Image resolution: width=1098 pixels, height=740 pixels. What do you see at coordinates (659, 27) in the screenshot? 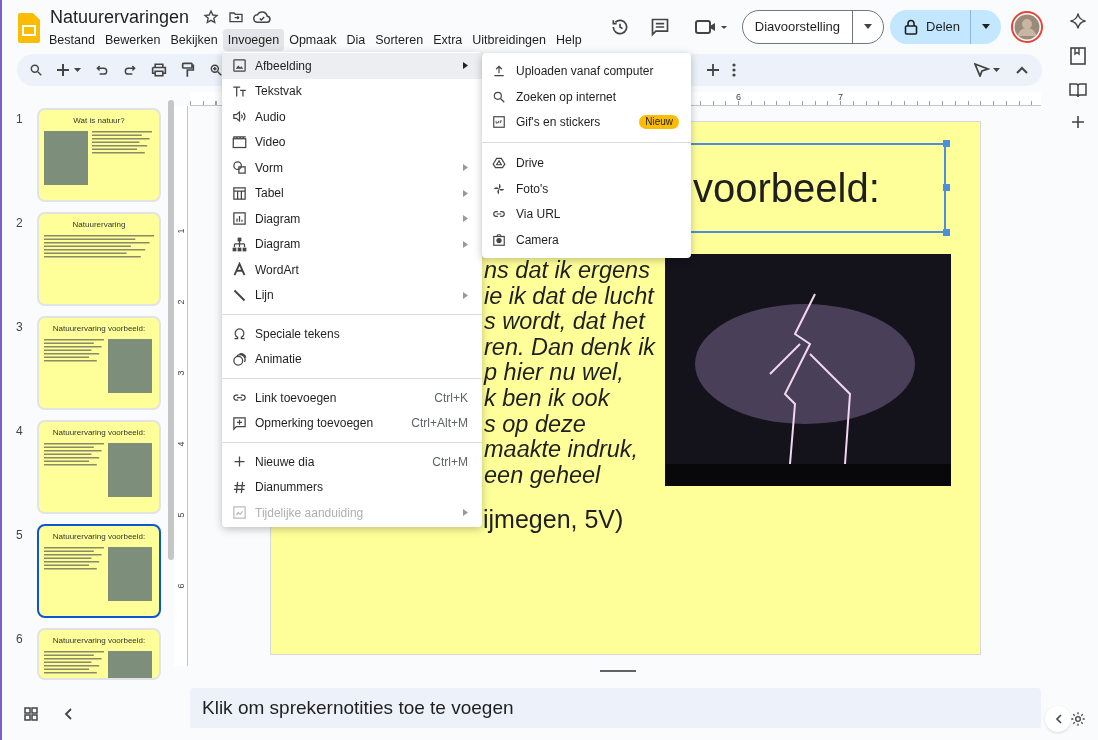
I see `comment-icon` at bounding box center [659, 27].